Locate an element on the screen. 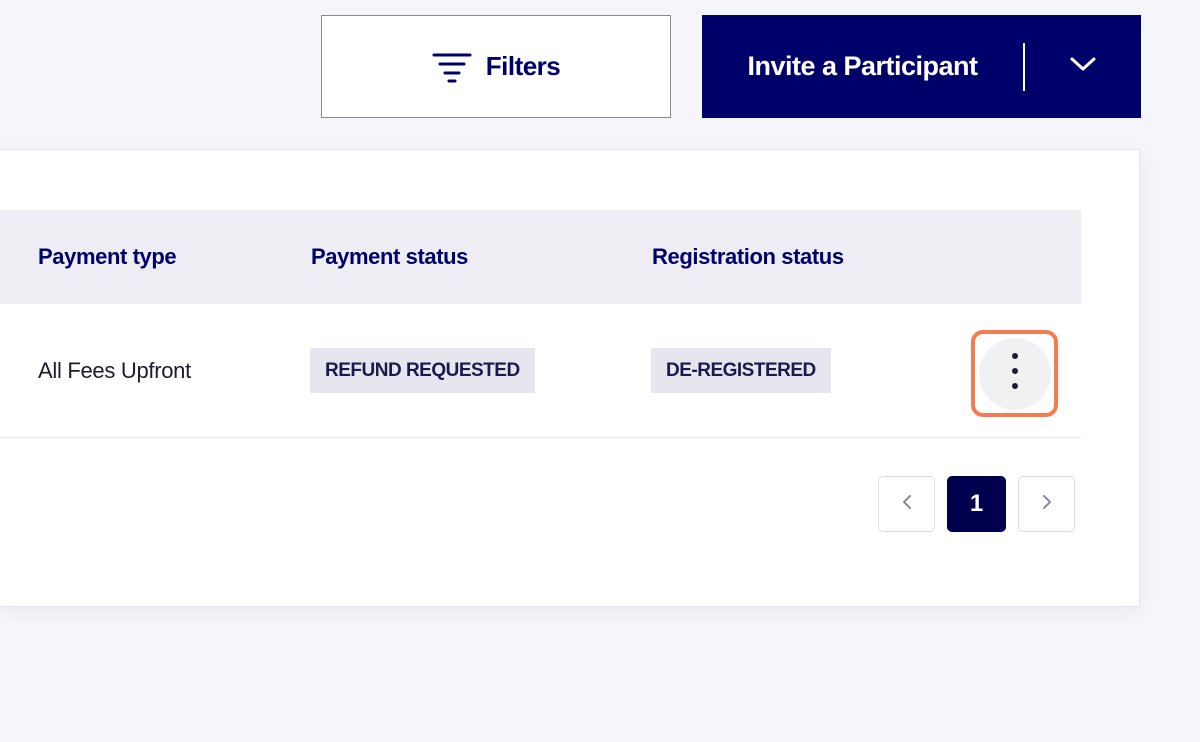  actions-highlight is located at coordinates (1014, 373).